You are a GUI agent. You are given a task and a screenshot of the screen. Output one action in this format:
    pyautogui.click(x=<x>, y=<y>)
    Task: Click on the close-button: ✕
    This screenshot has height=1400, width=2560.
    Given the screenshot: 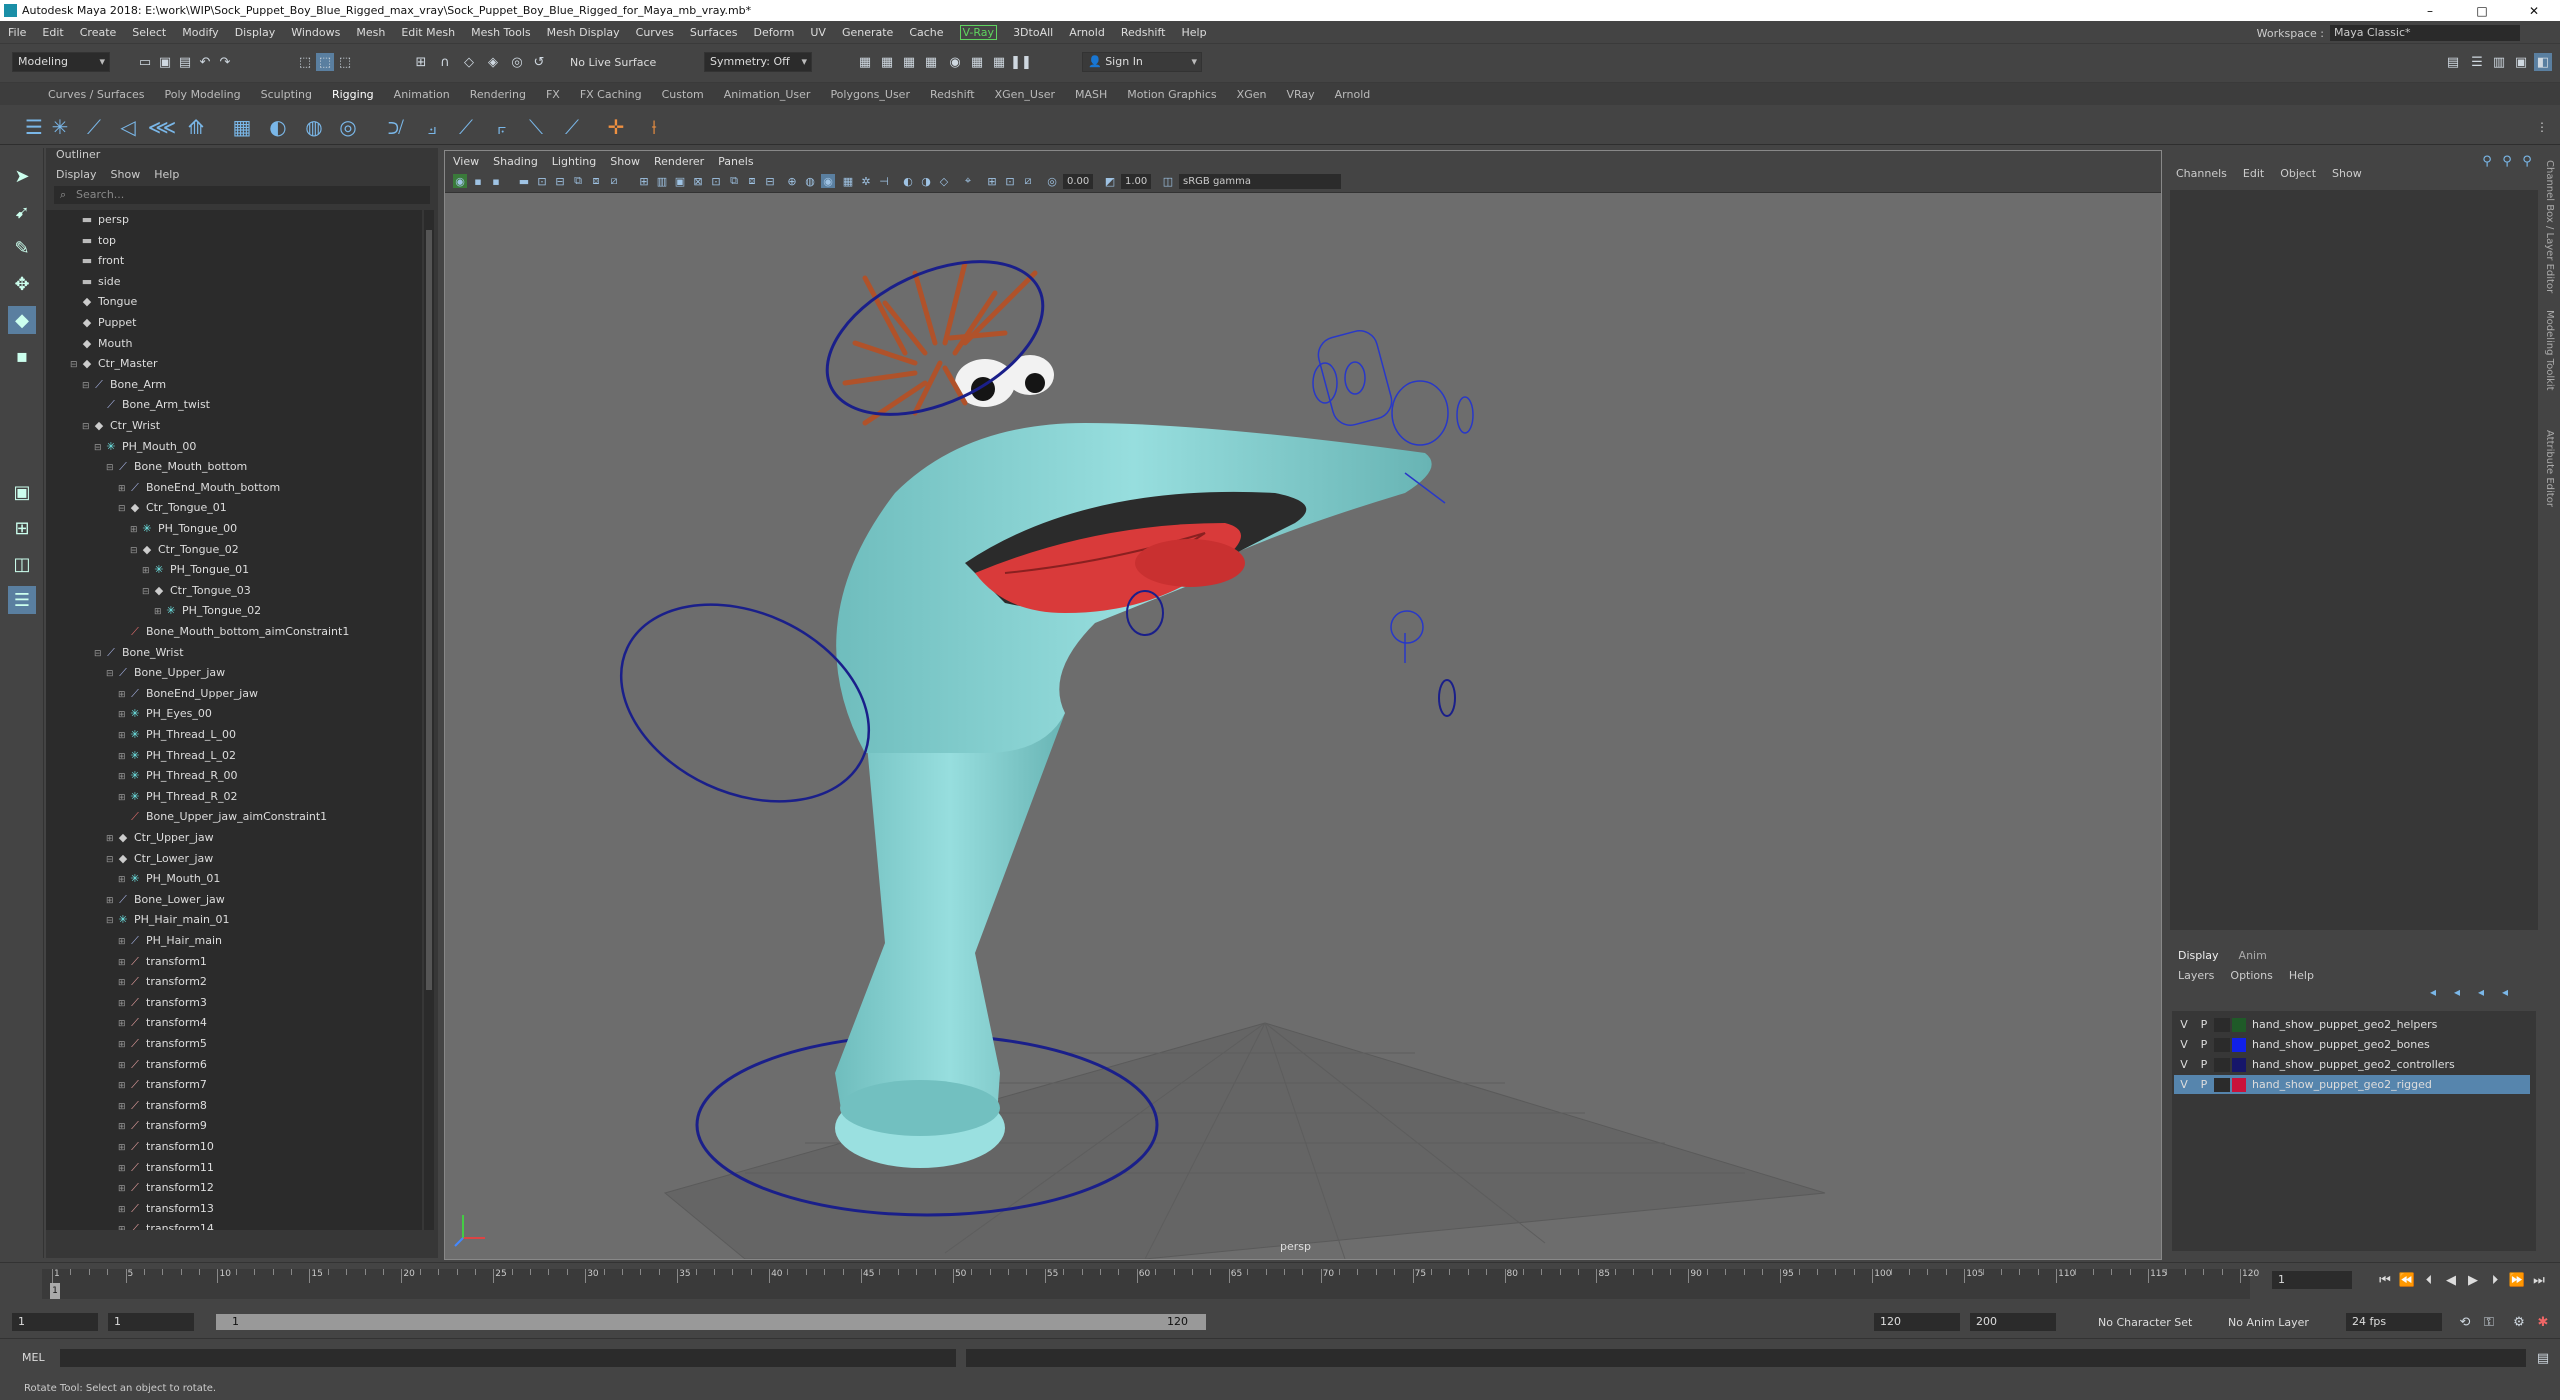 What is the action you would take?
    pyautogui.click(x=2534, y=10)
    